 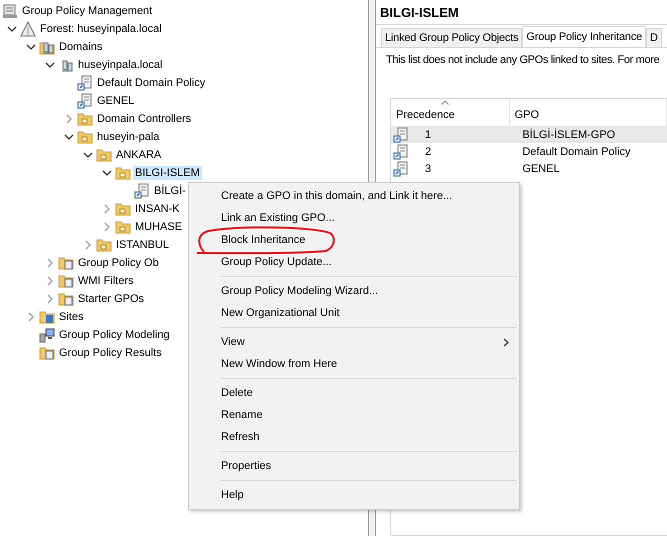 What do you see at coordinates (10, 11) in the screenshot?
I see `console-icon` at bounding box center [10, 11].